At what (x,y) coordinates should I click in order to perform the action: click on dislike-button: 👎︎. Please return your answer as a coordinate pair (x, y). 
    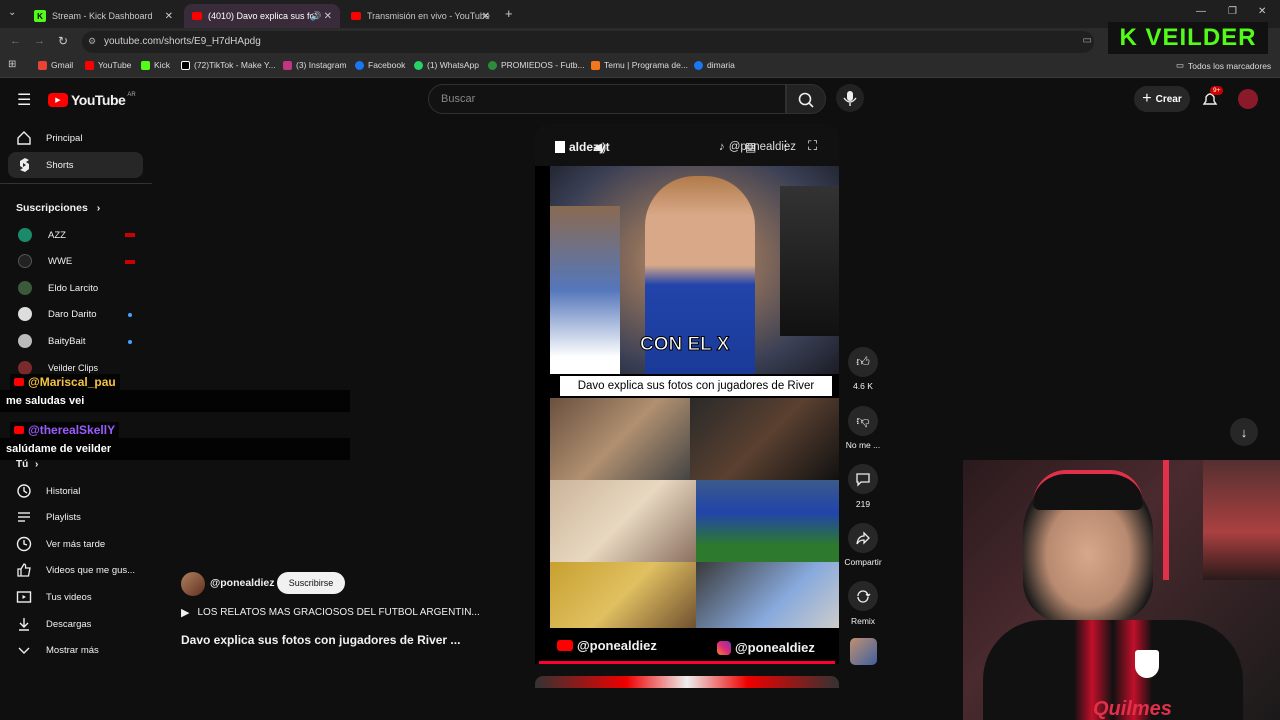
    Looking at the image, I should click on (863, 421).